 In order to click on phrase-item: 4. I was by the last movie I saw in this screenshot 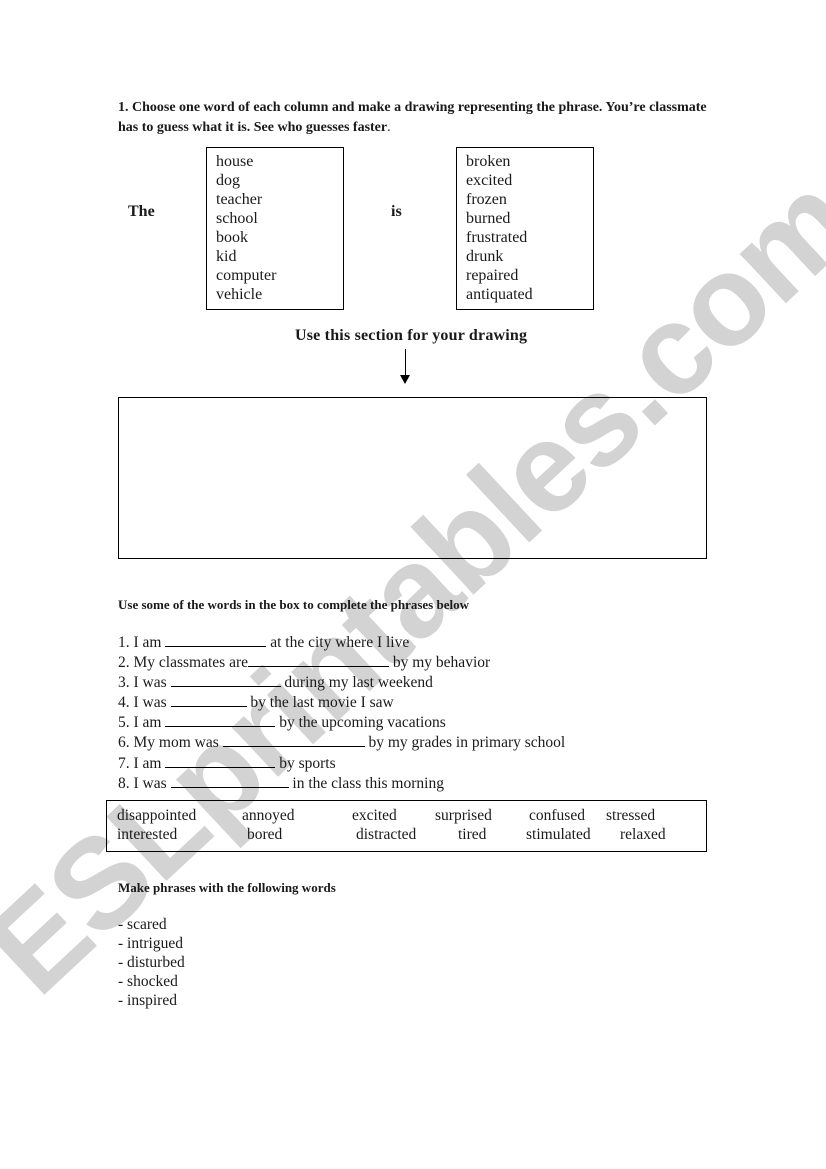, I will do `click(341, 702)`.